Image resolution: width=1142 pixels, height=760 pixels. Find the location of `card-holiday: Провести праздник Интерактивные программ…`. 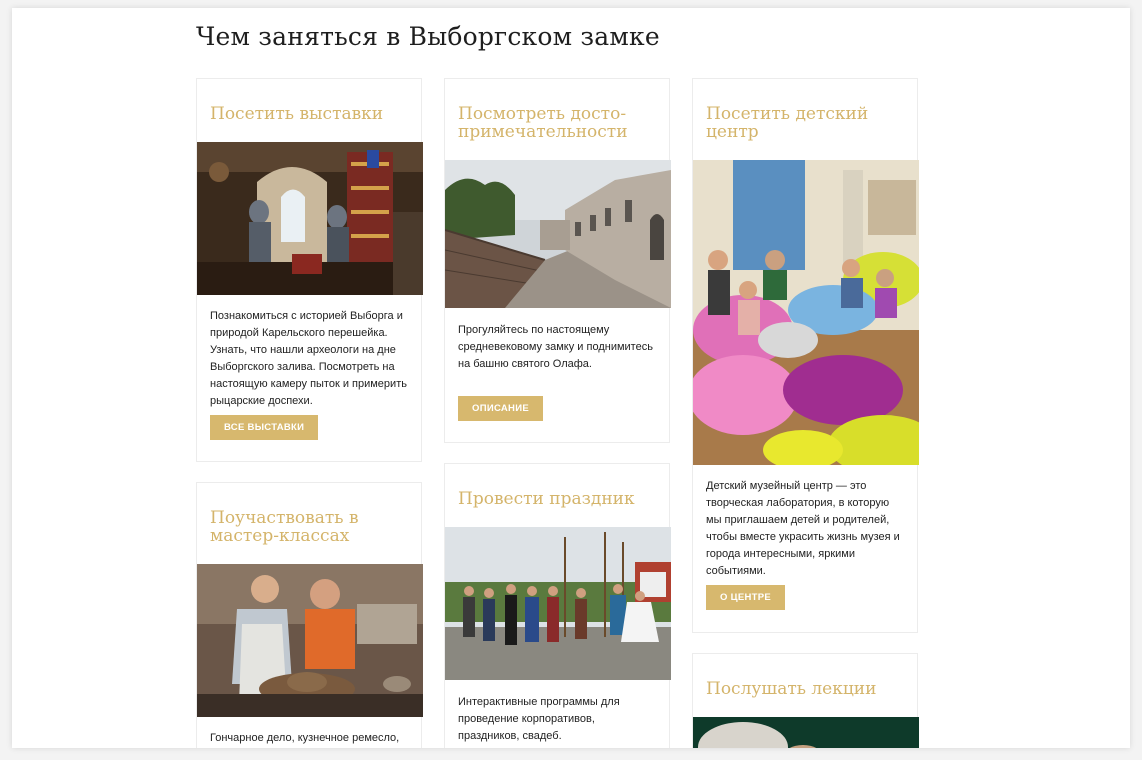

card-holiday: Провести праздник Интерактивные программ… is located at coordinates (557, 605).